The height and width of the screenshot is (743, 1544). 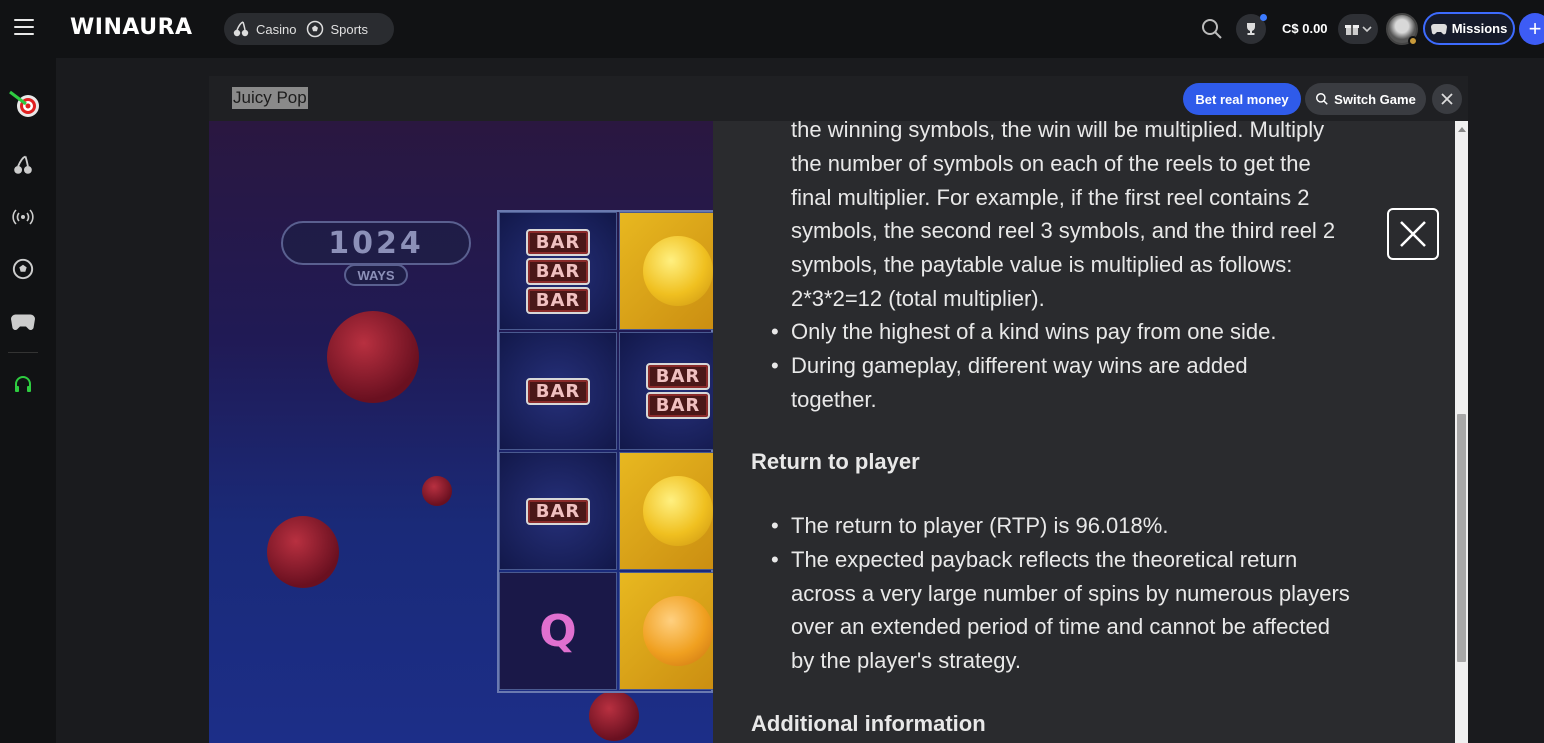 I want to click on reel-cell: Q, so click(x=558, y=631).